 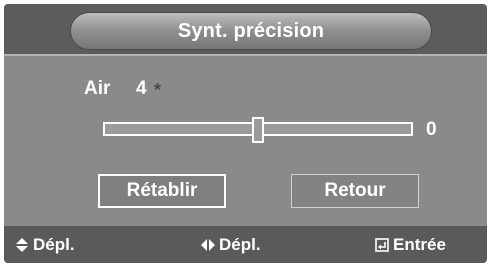 I want to click on footer-move-horizontal-label: Dépl., so click(x=240, y=244).